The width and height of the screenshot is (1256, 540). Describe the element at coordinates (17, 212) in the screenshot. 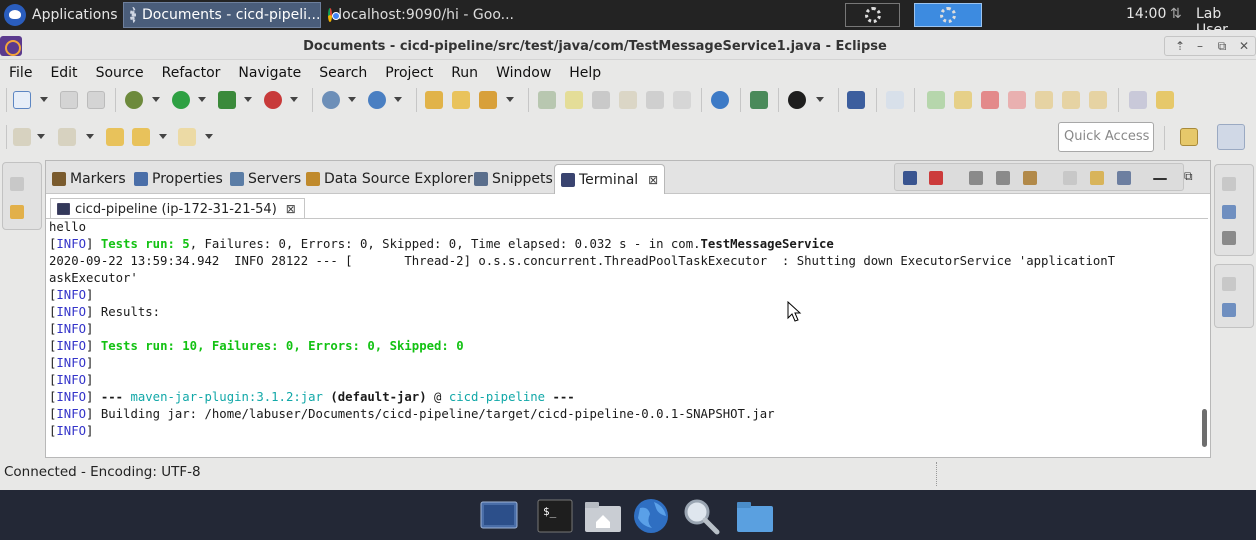

I see `package-explorer-icon` at that location.